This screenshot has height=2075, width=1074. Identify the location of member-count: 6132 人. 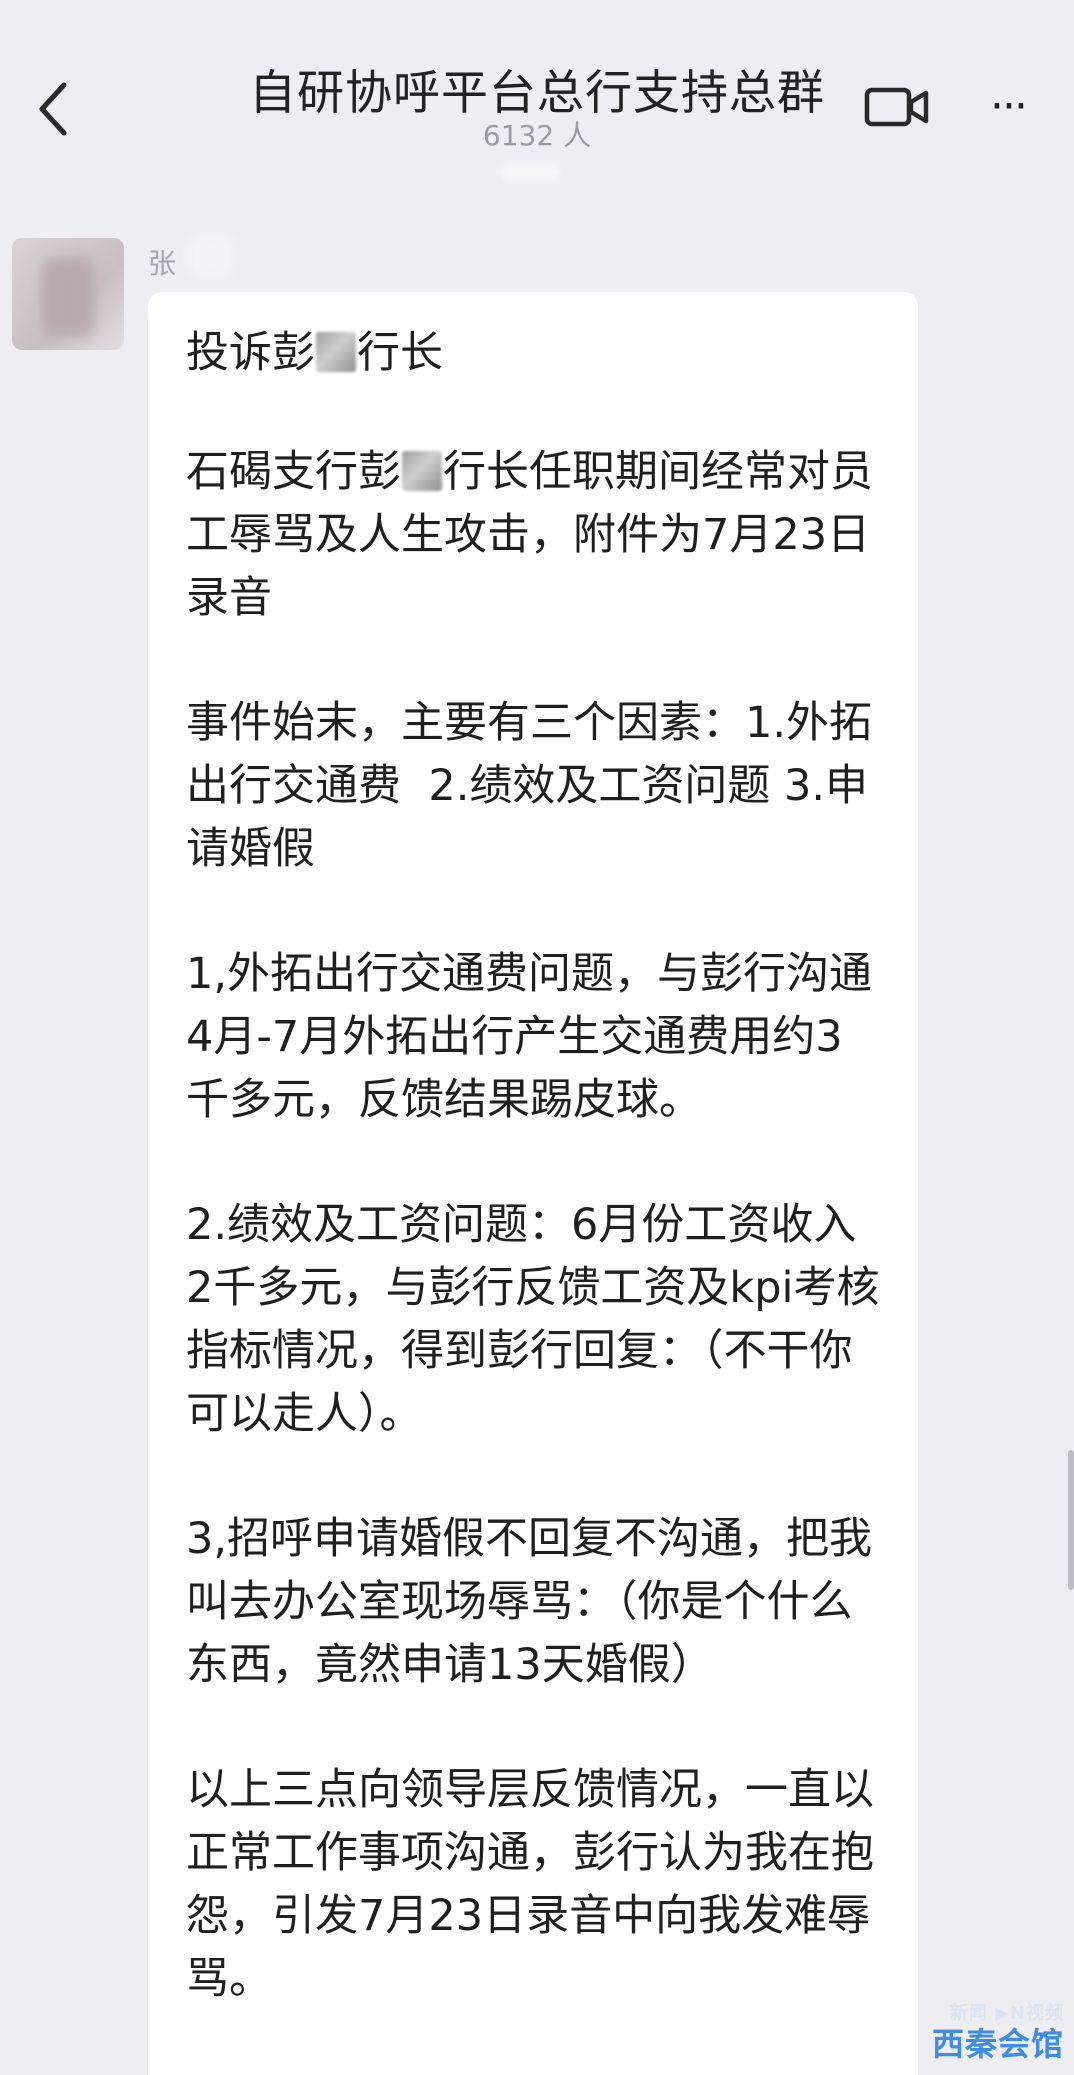
(537, 135).